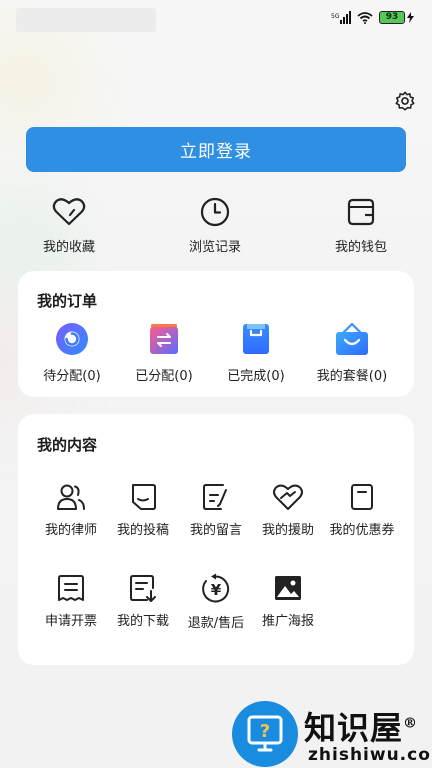  Describe the element at coordinates (86, 20) in the screenshot. I see `status-bar-time-placeholder` at that location.